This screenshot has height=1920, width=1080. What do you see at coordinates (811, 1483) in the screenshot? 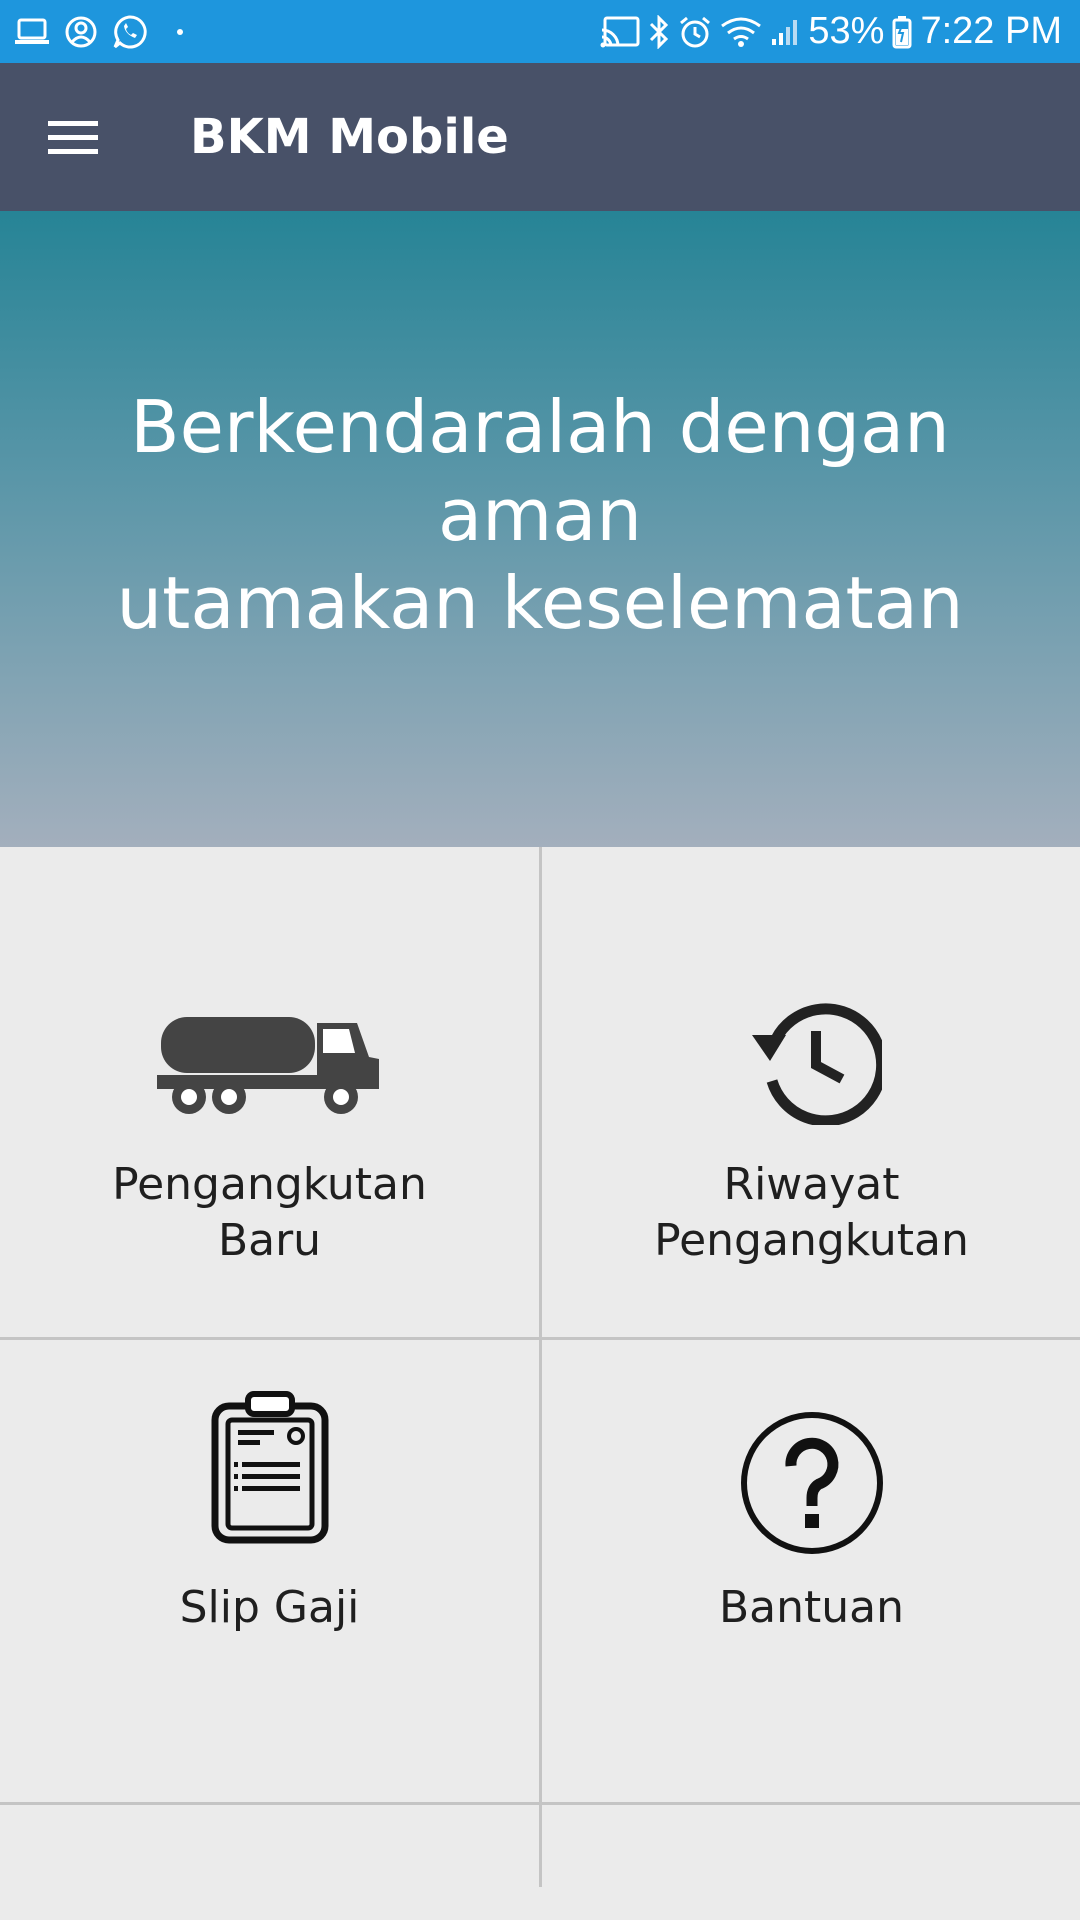
I see `help-circle-icon` at bounding box center [811, 1483].